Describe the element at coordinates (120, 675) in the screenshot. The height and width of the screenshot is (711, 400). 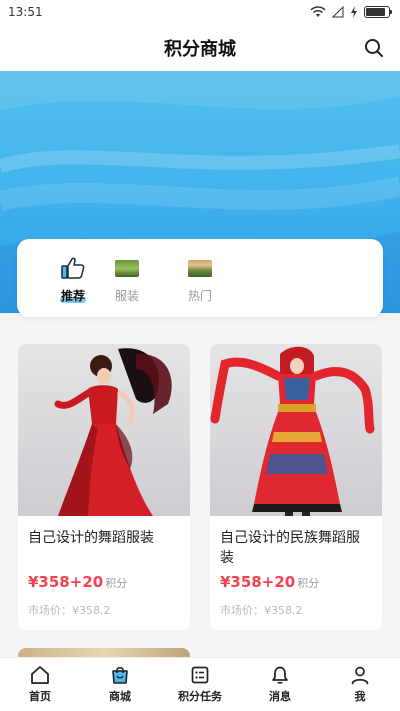
I see `shopping-bag-icon` at that location.